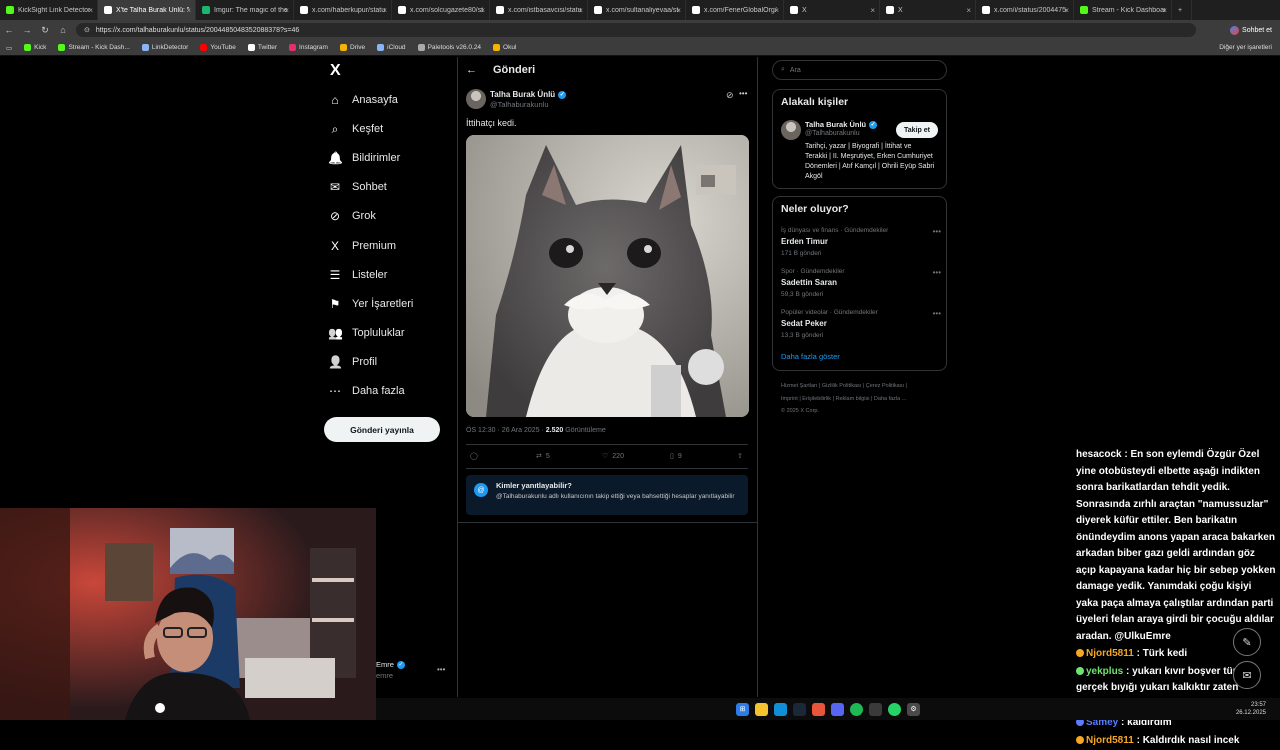 This screenshot has width=1280, height=750. What do you see at coordinates (894, 709) in the screenshot?
I see `whatsapp-icon` at bounding box center [894, 709].